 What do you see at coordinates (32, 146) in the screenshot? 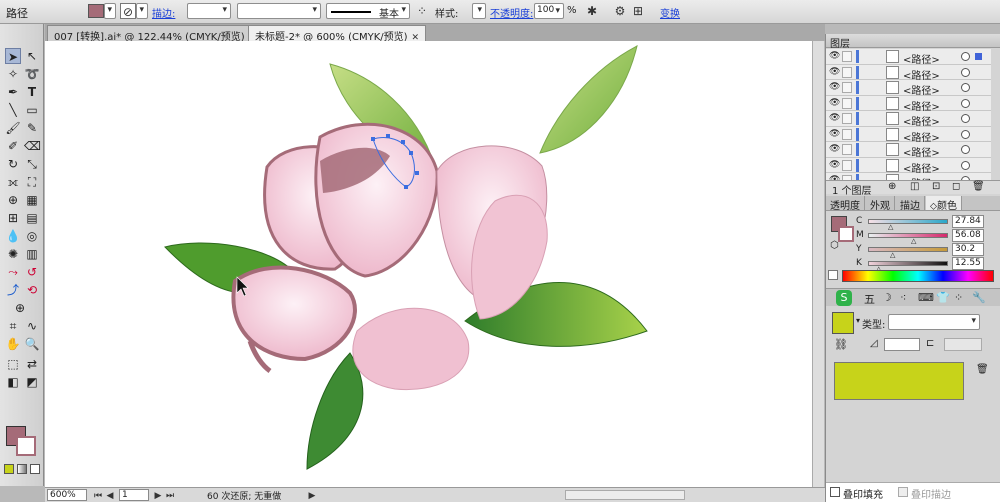
I see `eraser-tool-icon: ⌫` at bounding box center [32, 146].